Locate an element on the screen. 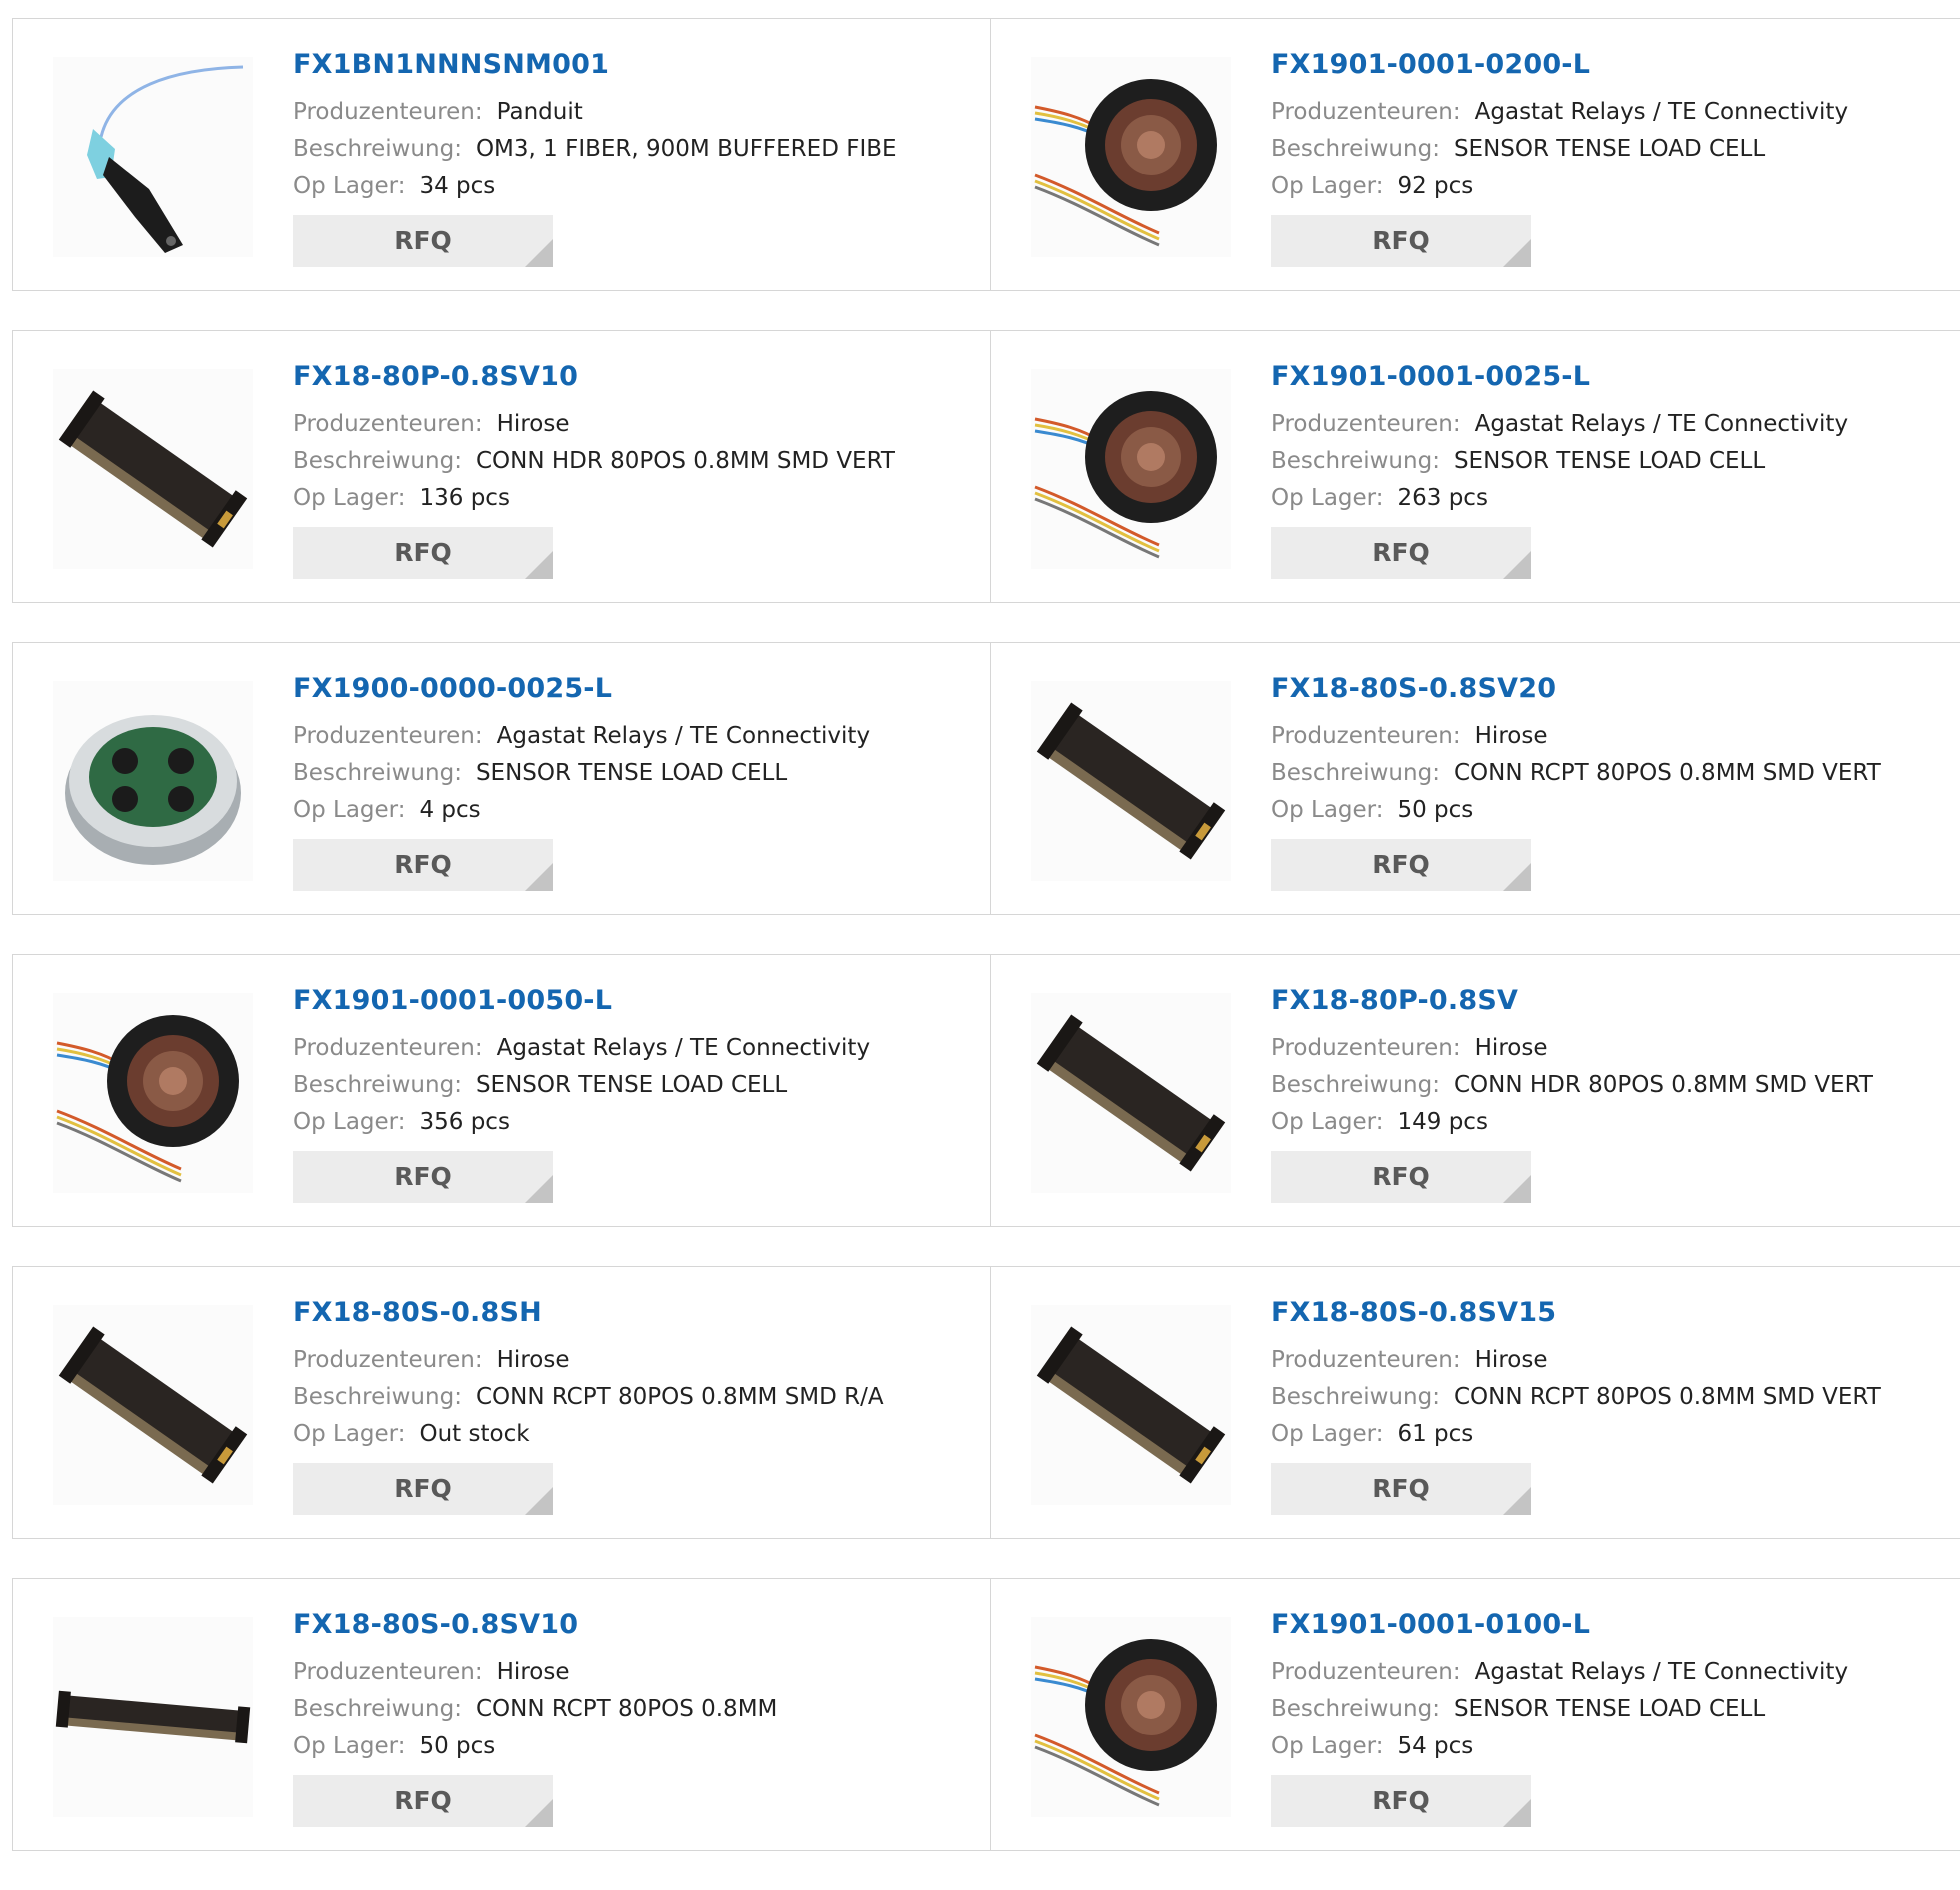  manufacturer-value: Panduit is located at coordinates (539, 112).